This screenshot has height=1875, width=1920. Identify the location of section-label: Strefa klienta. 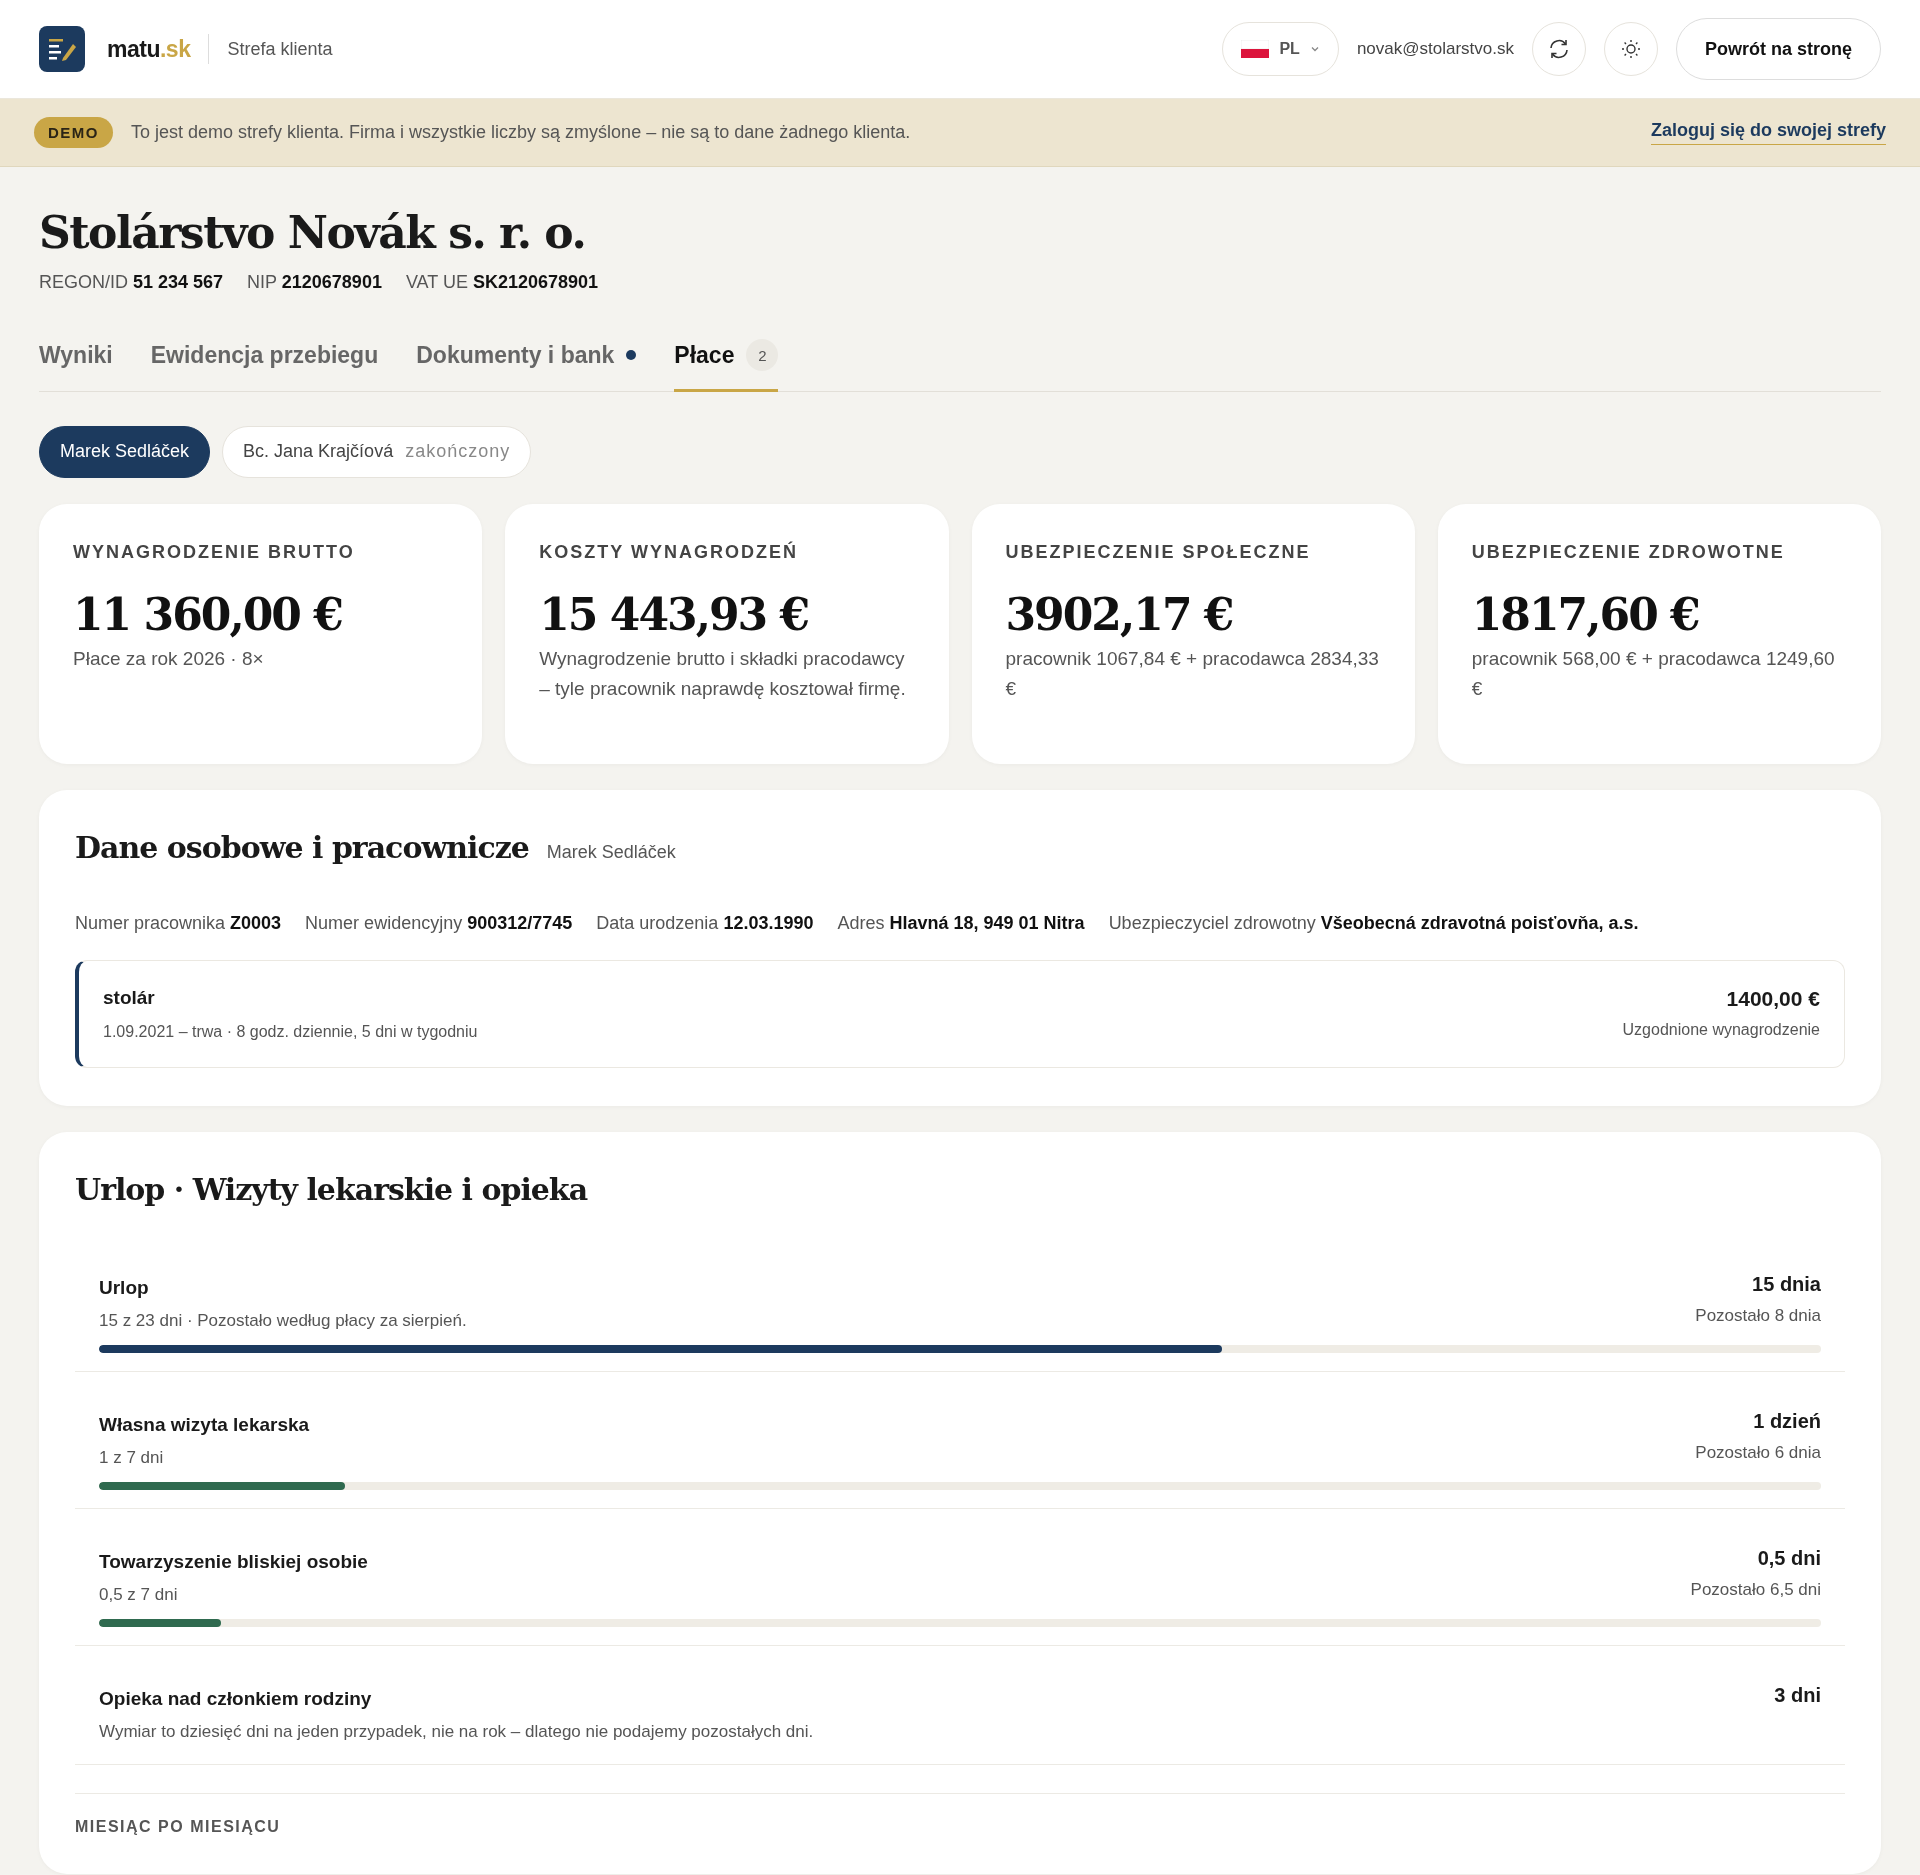
(270, 49).